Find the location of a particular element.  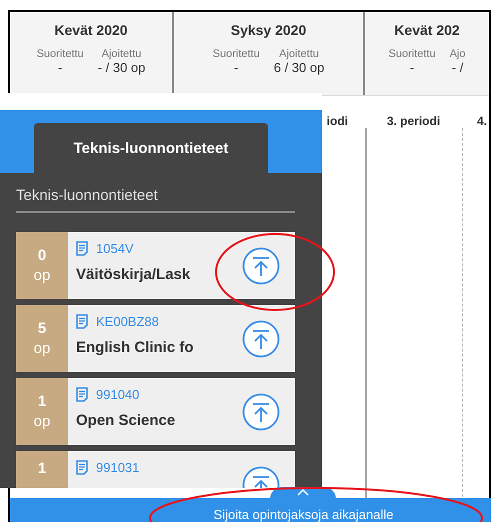

course-name: Väitöskirja/Lask is located at coordinates (134, 274).